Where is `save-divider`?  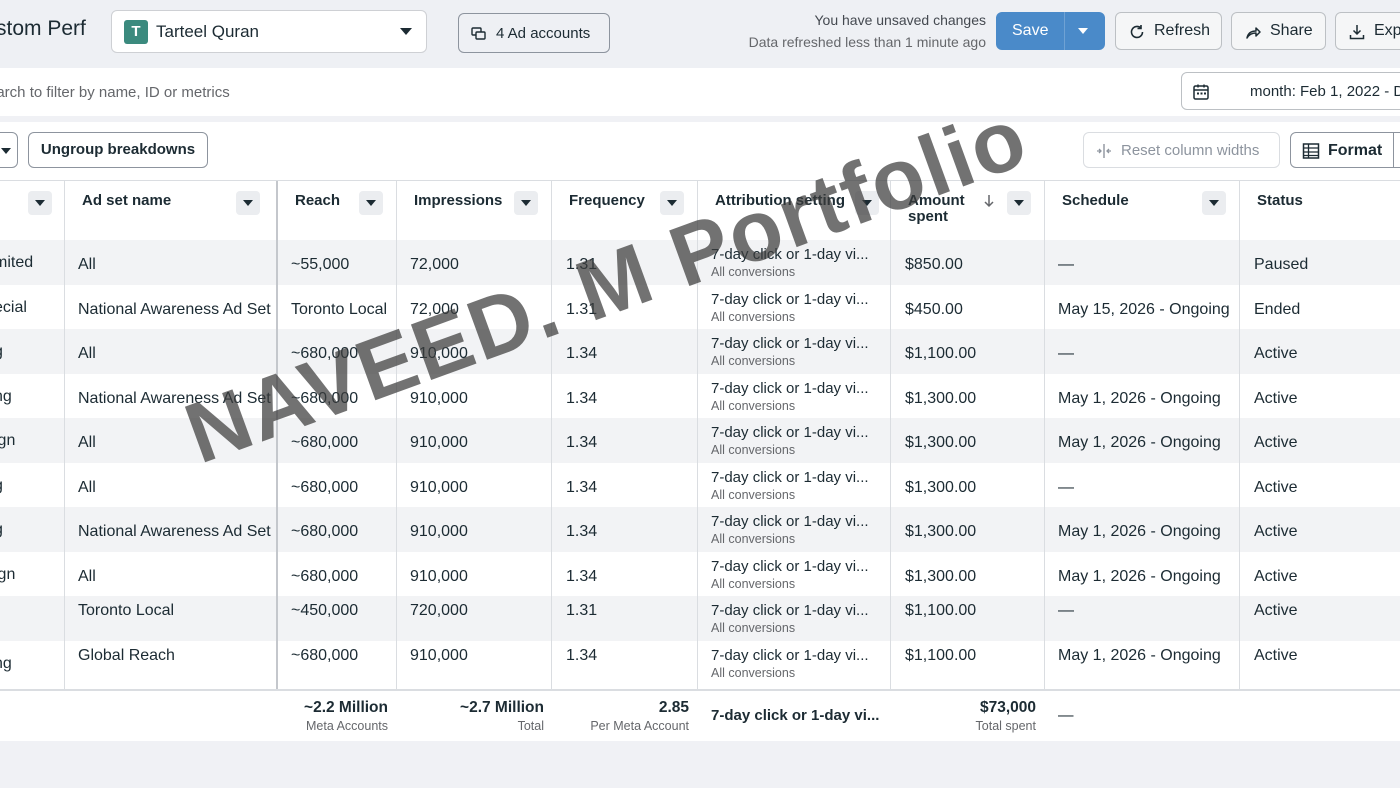 save-divider is located at coordinates (1064, 31).